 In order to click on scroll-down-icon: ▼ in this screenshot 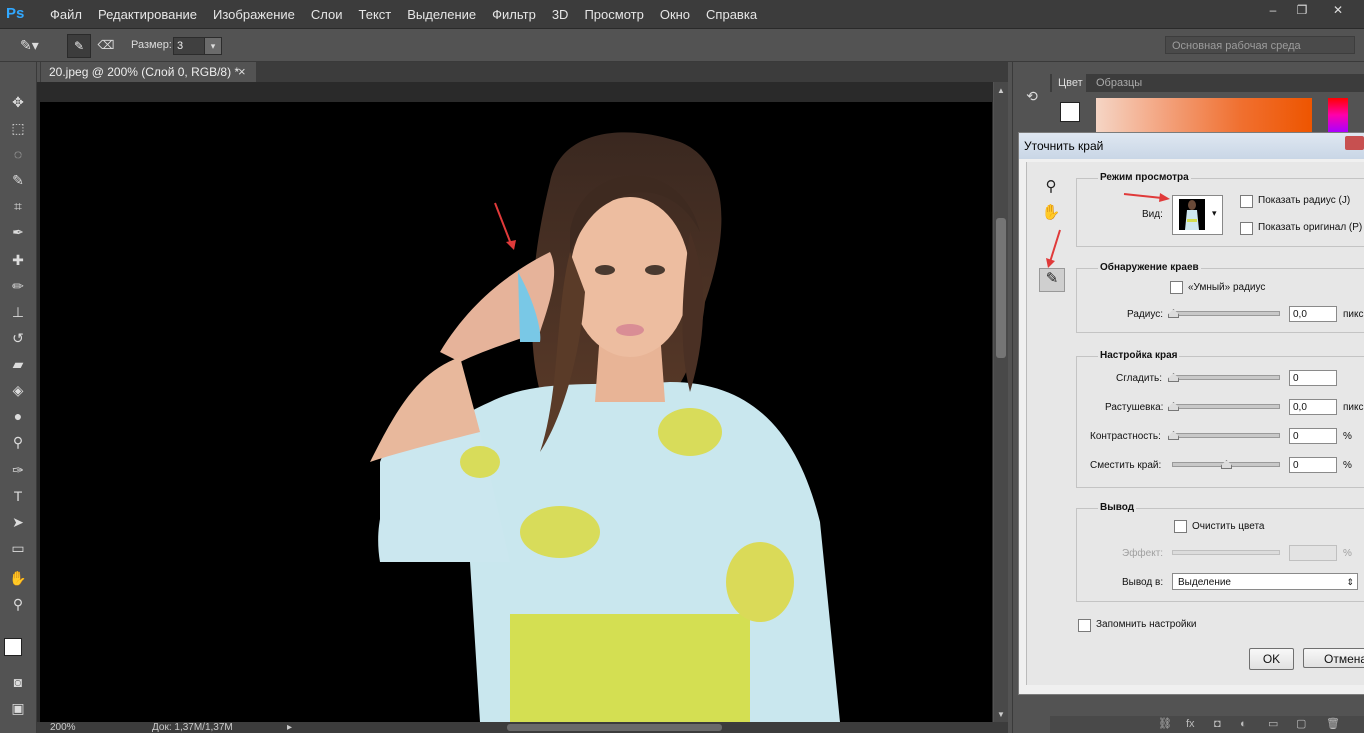, I will do `click(1001, 714)`.